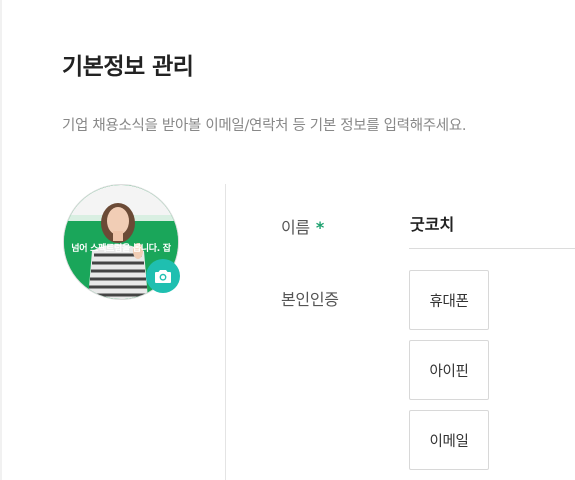 The width and height of the screenshot is (575, 480). What do you see at coordinates (295, 227) in the screenshot?
I see `name-label-text: 이름` at bounding box center [295, 227].